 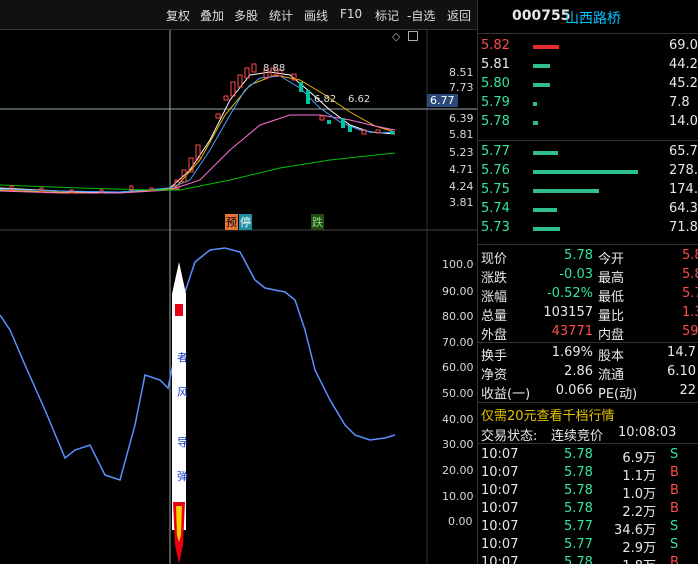 What do you see at coordinates (494, 335) in the screenshot?
I see `quote-label: 外盘` at bounding box center [494, 335].